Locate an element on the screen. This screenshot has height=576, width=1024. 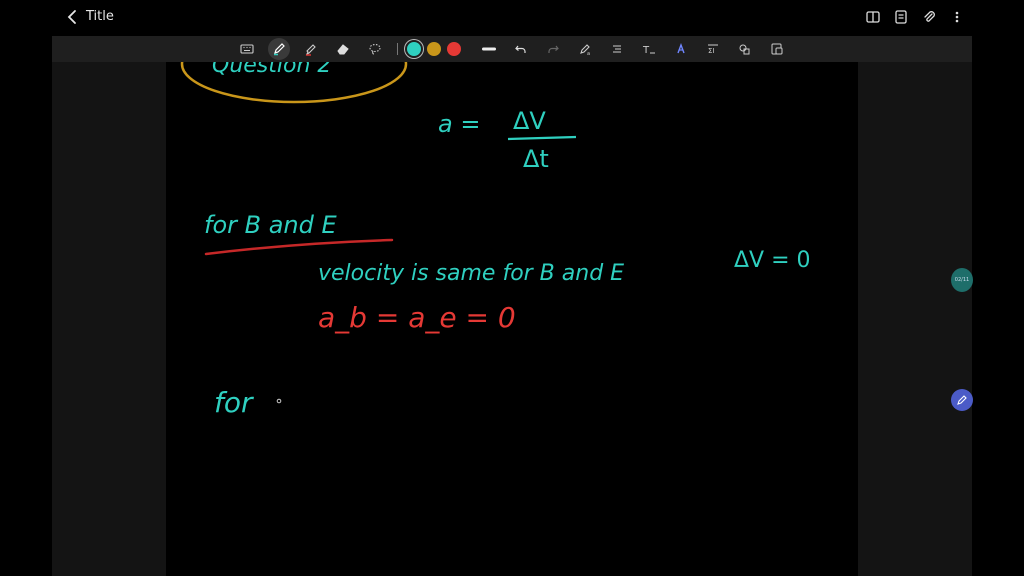
color-swatch-gold is located at coordinates (434, 49).